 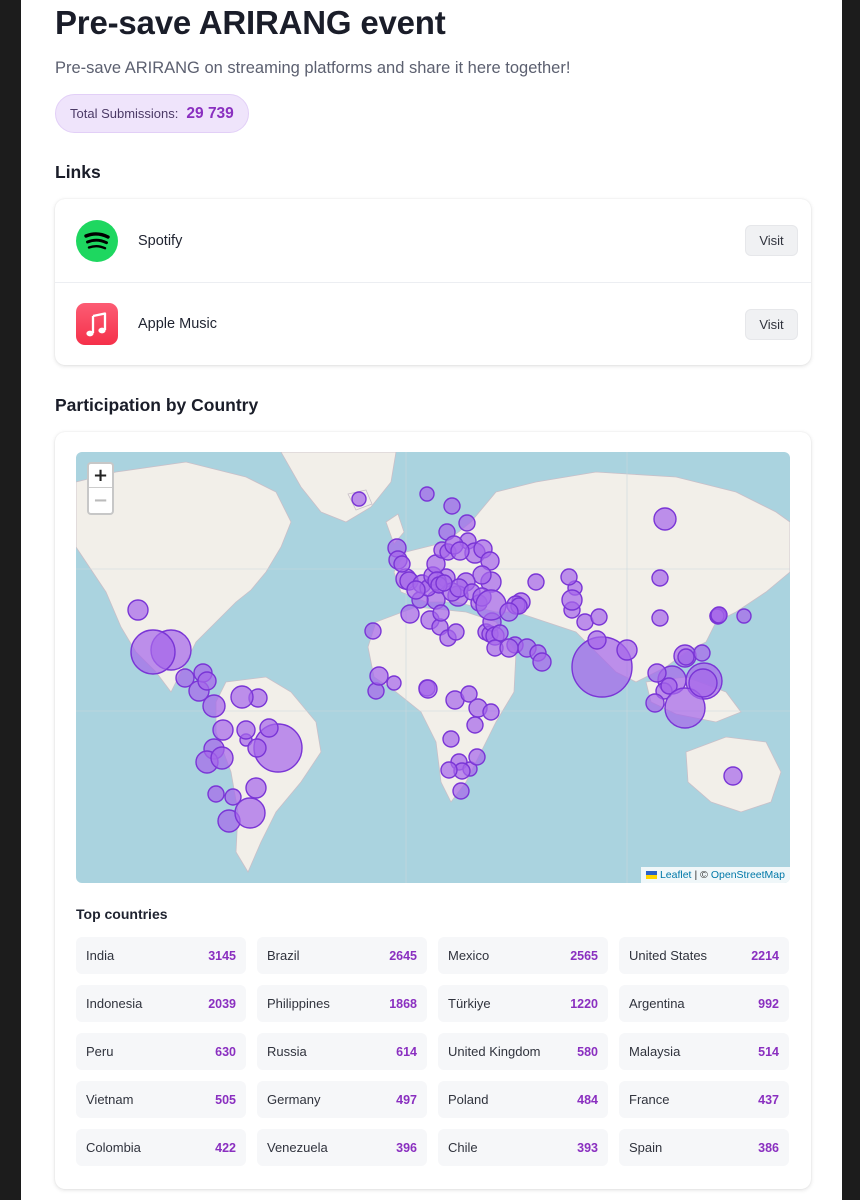 What do you see at coordinates (469, 1003) in the screenshot?
I see `country-name: Türkiye` at bounding box center [469, 1003].